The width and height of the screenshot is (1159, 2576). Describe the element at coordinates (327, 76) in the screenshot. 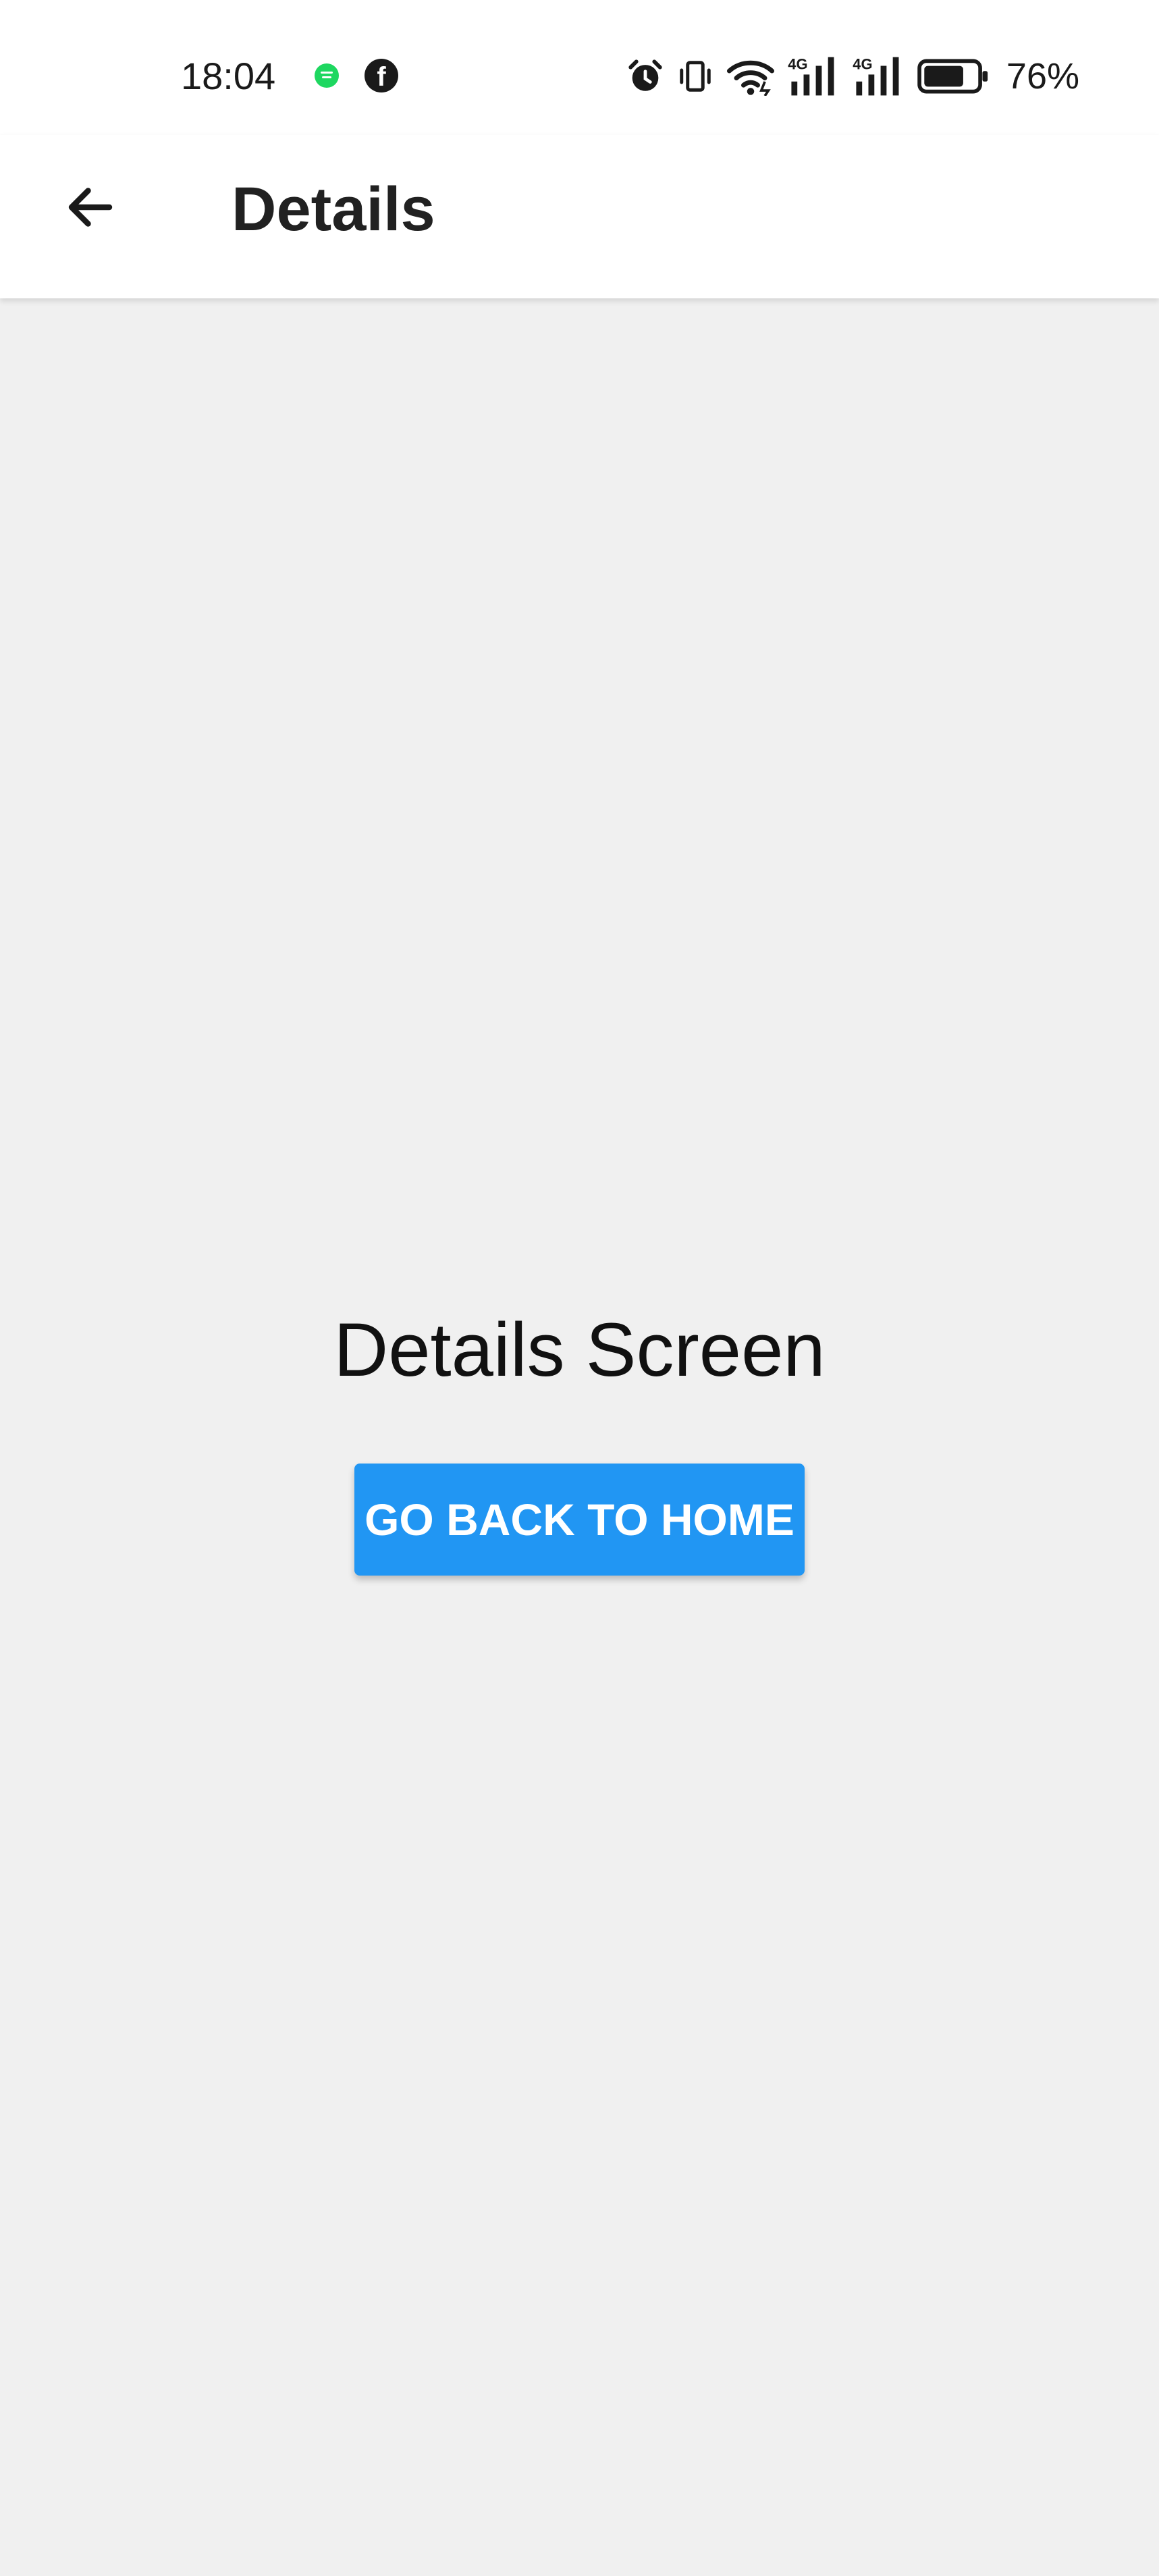

I see `spotify-icon` at that location.